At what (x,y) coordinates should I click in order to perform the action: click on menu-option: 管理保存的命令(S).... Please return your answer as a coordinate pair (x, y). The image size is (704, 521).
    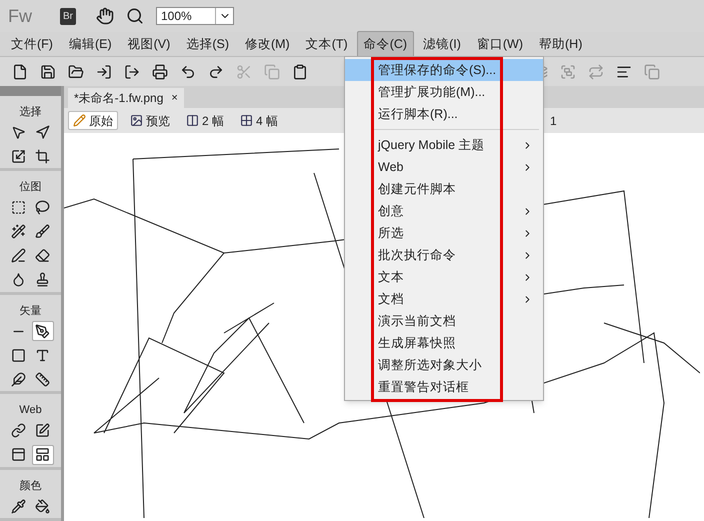
    Looking at the image, I should click on (444, 70).